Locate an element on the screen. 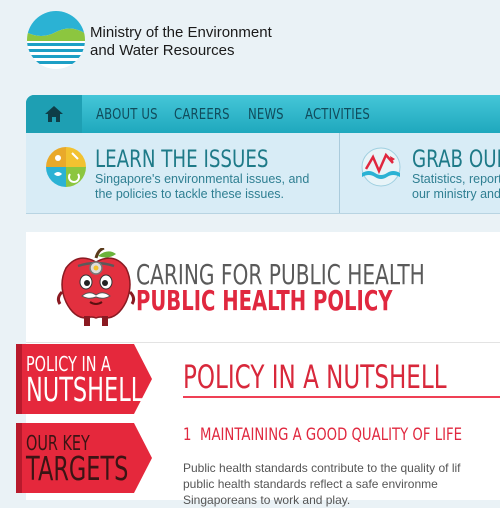 Image resolution: width=500 pixels, height=508 pixels. nav-item-activities: ACTIVITIES is located at coordinates (337, 114).